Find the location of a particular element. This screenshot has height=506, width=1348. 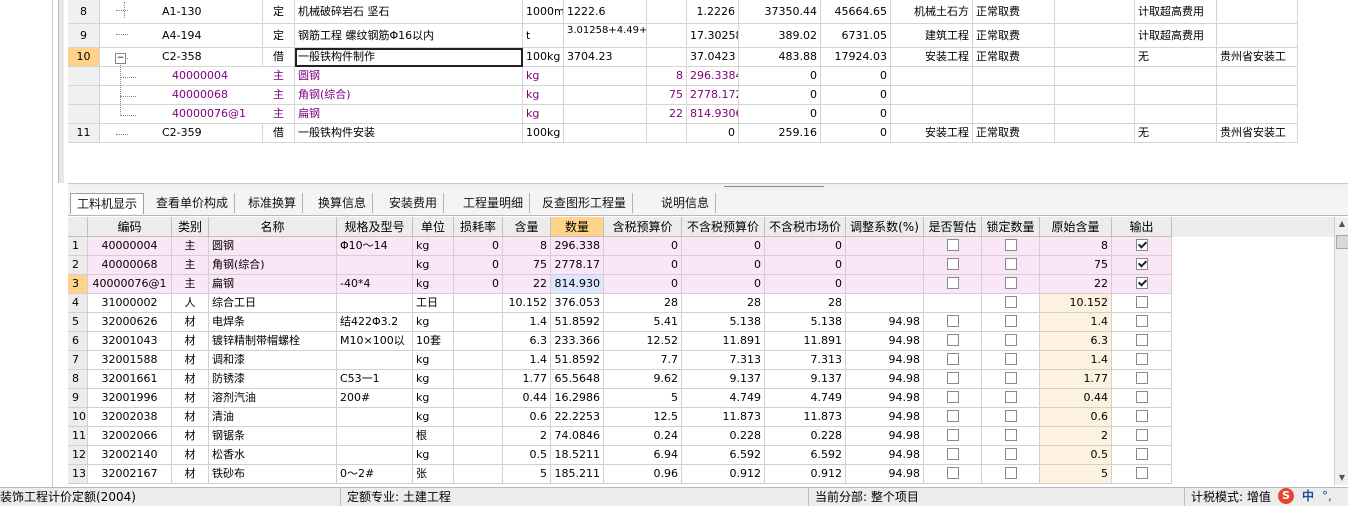

material-cell-code: 40000068 is located at coordinates (130, 265).